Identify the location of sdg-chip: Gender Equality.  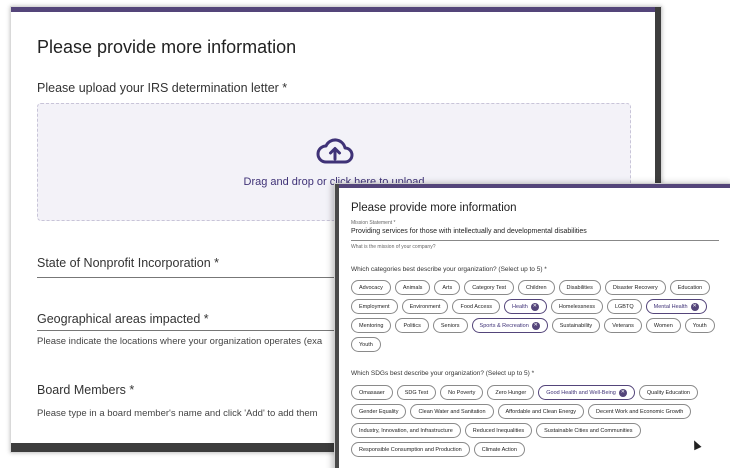
(379, 411).